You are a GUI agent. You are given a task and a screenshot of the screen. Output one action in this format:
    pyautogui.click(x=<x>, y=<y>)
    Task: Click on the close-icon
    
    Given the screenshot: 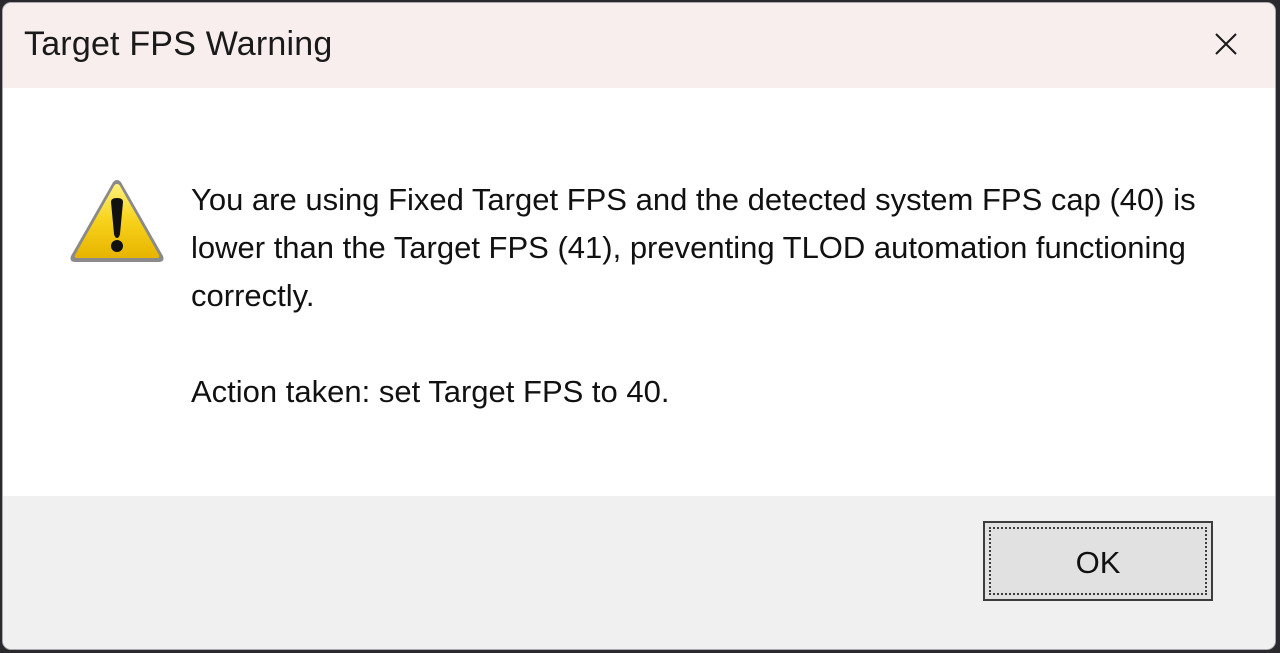 What is the action you would take?
    pyautogui.click(x=1226, y=44)
    